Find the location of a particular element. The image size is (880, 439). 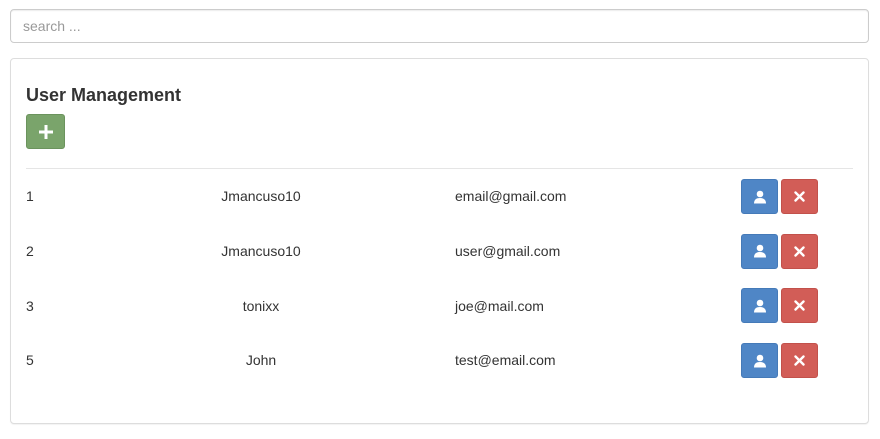

user-name: John is located at coordinates (261, 360).